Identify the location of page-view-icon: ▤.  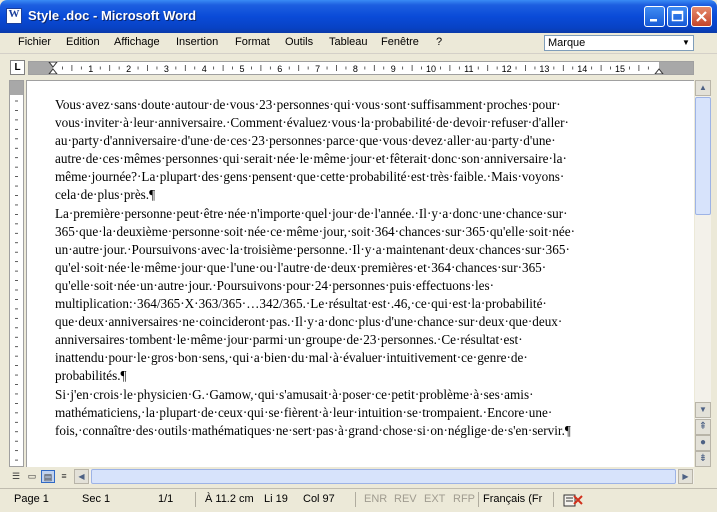
(48, 476).